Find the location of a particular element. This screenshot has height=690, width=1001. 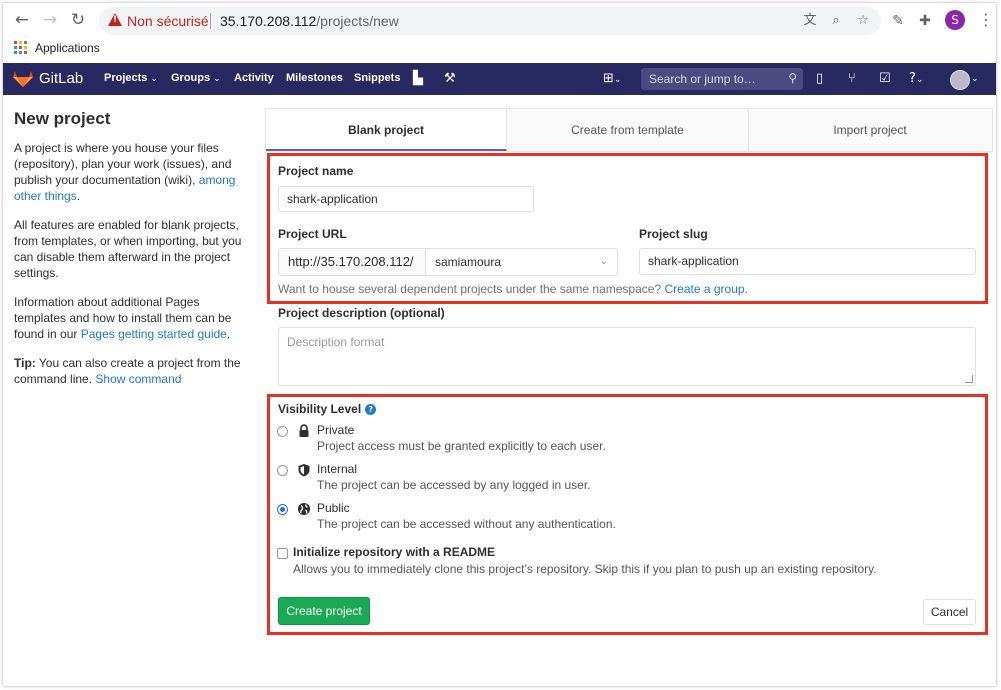

shield-icon is located at coordinates (304, 470).